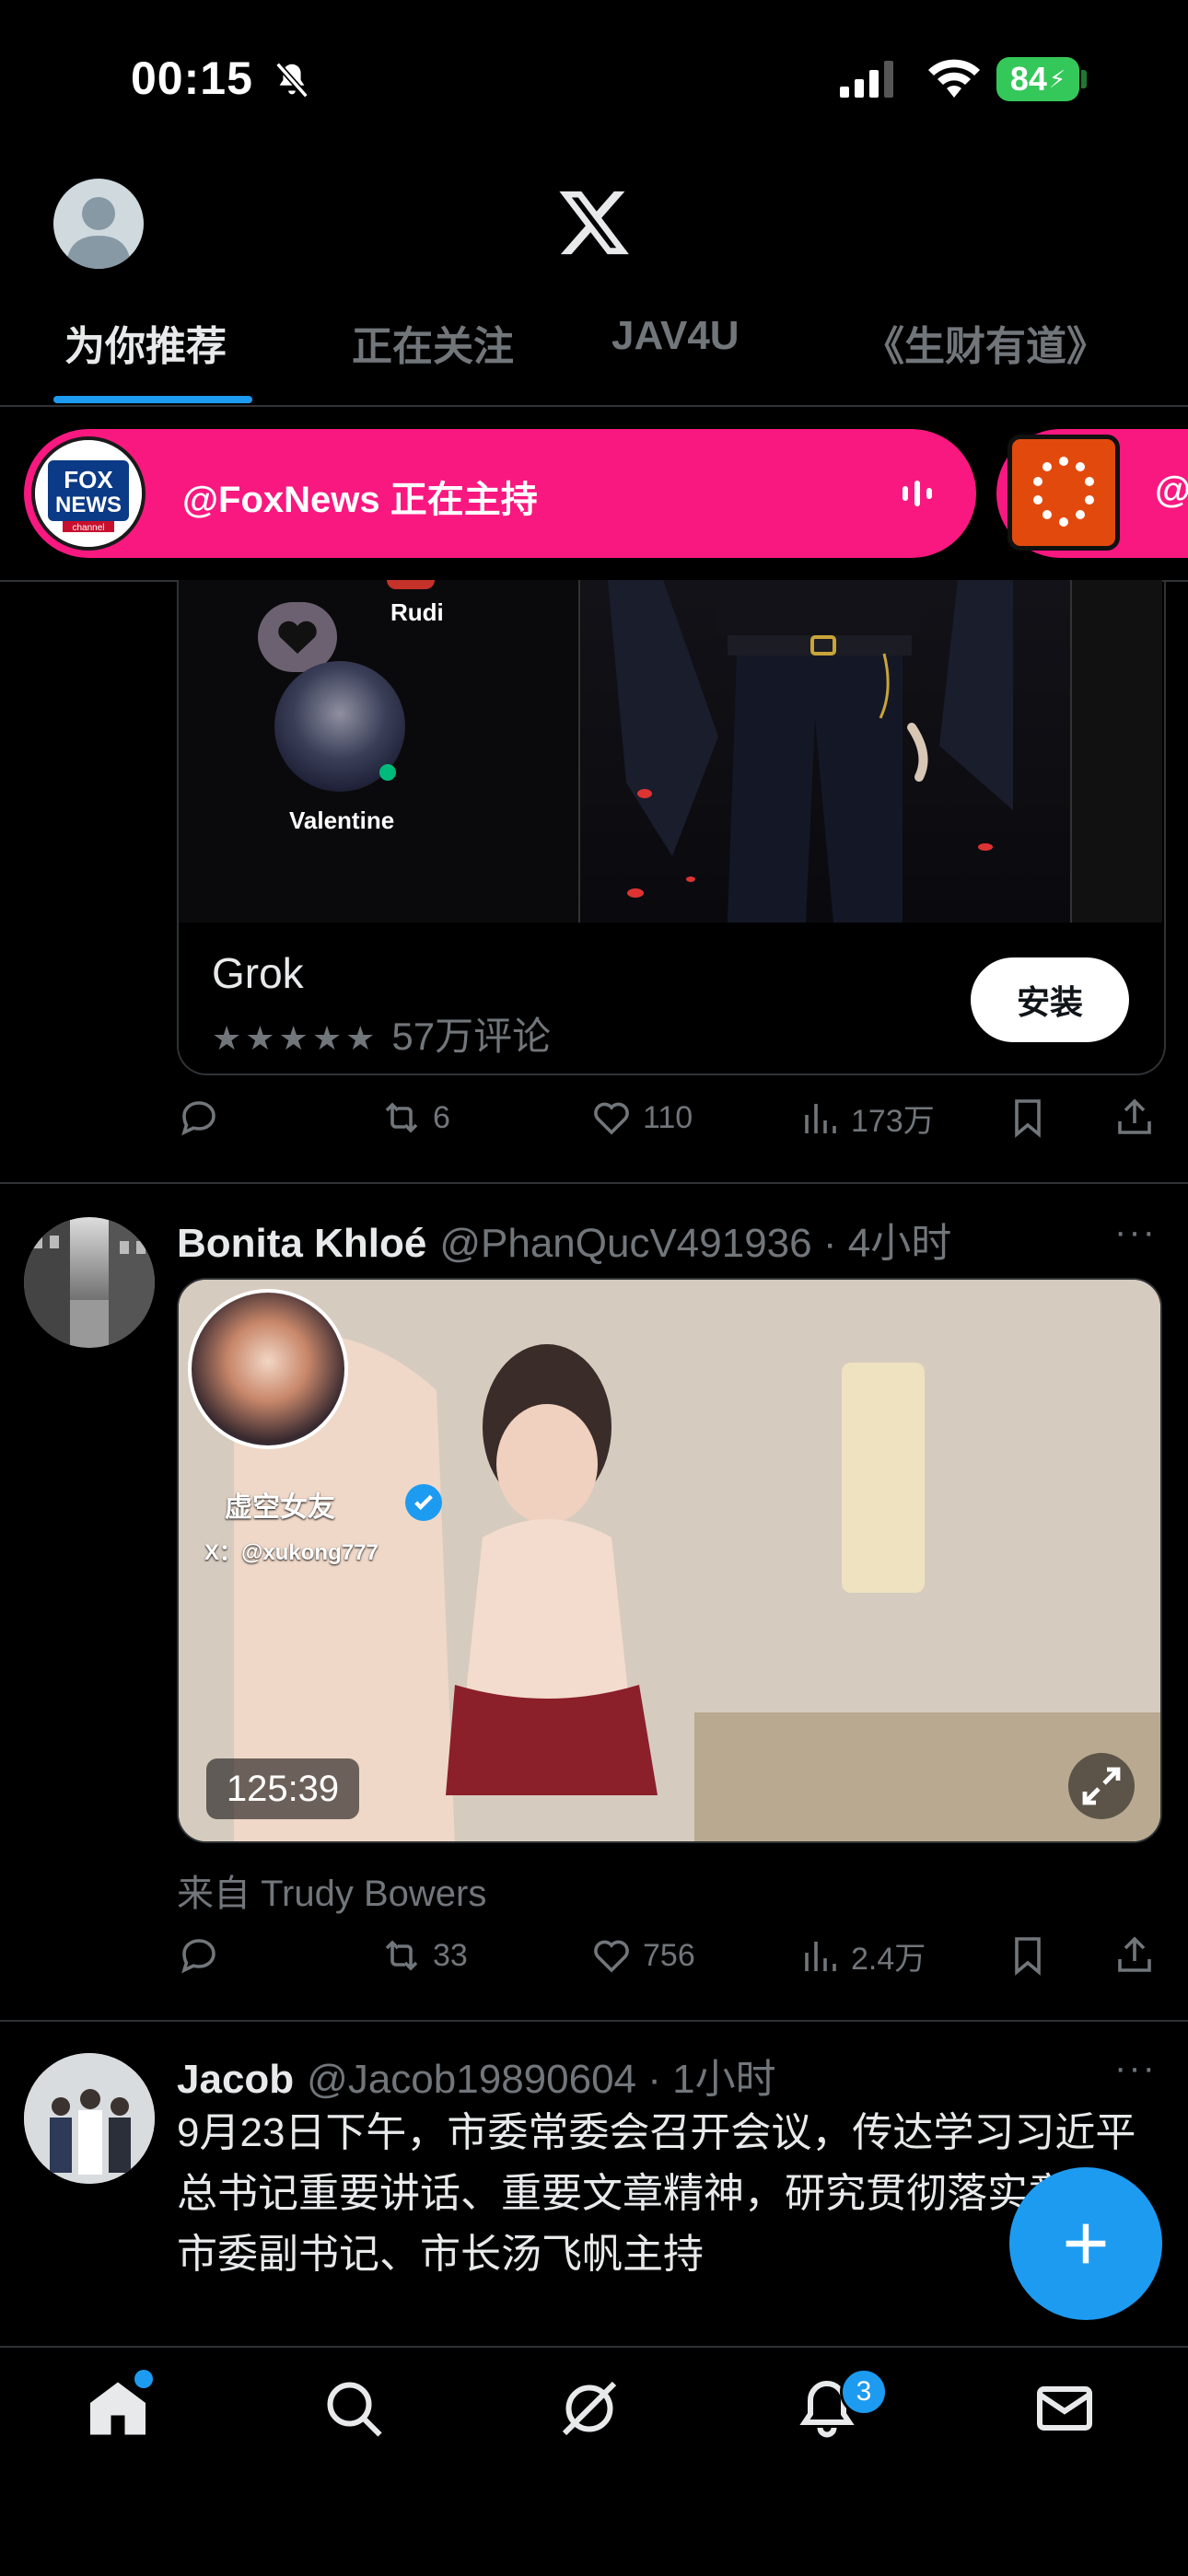 This screenshot has height=2576, width=1188. What do you see at coordinates (1050, 999) in the screenshot?
I see `install-button: 安装` at bounding box center [1050, 999].